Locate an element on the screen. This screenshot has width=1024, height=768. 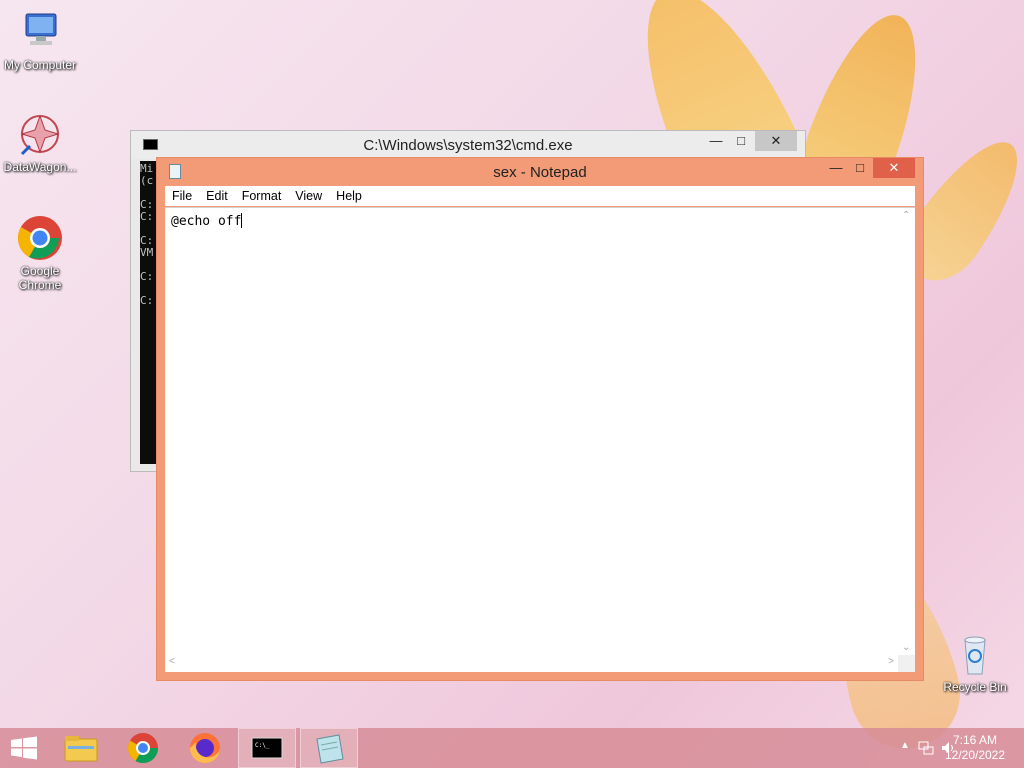
desktop-icon-my-computer: My Computer is located at coordinates (40, 40).